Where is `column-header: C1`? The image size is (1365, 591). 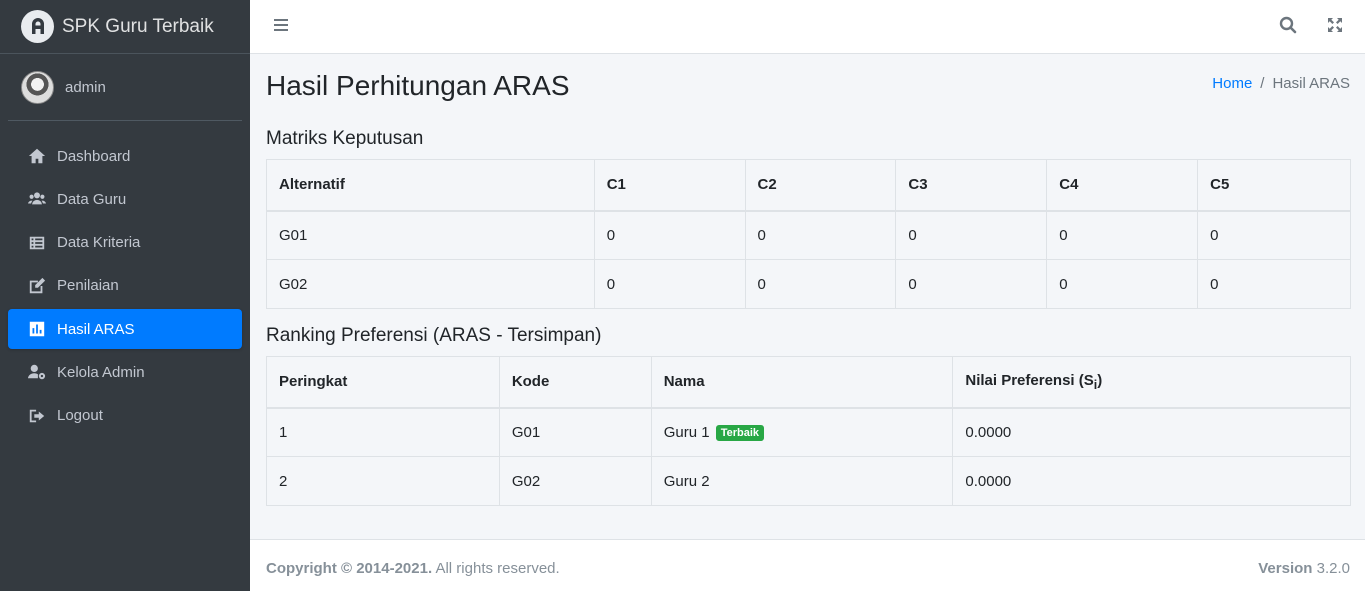 column-header: C1 is located at coordinates (669, 185).